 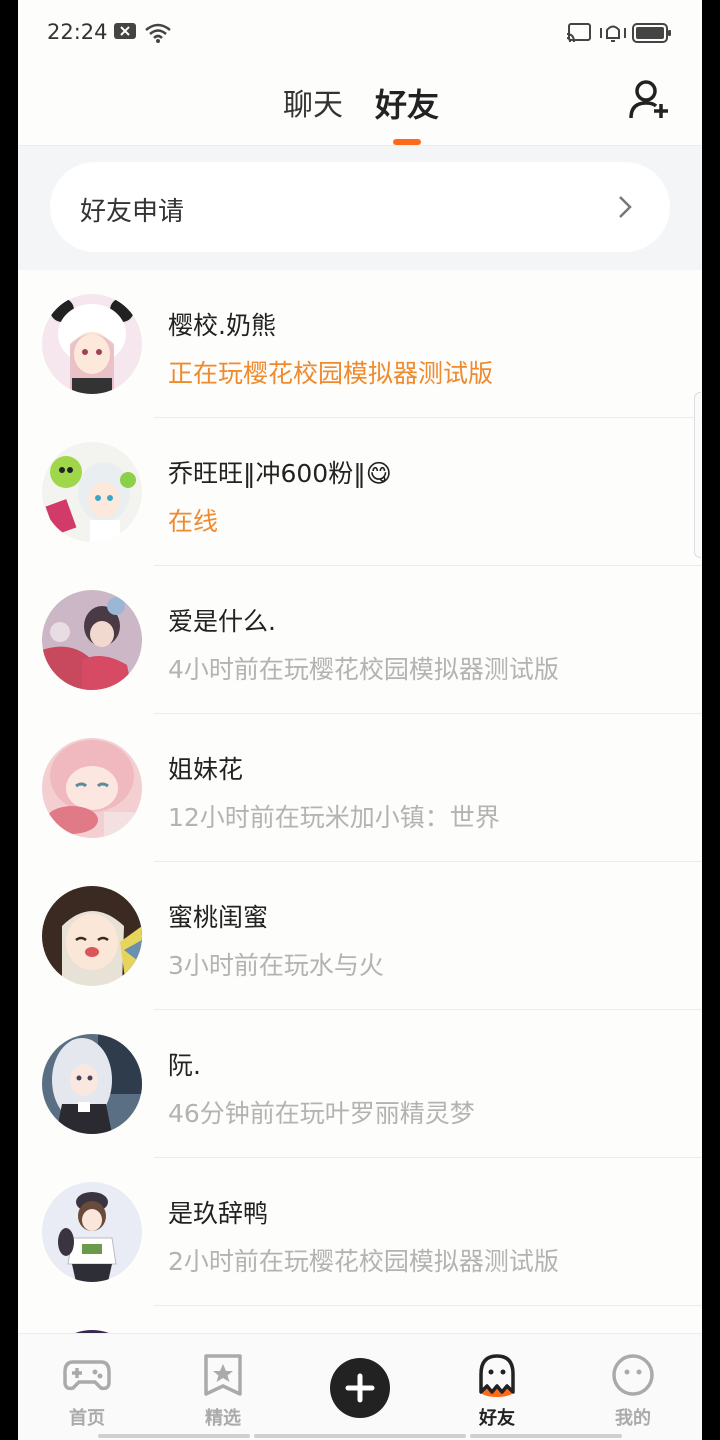 What do you see at coordinates (218, 917) in the screenshot?
I see `friend-name: 蜜桃闺蜜` at bounding box center [218, 917].